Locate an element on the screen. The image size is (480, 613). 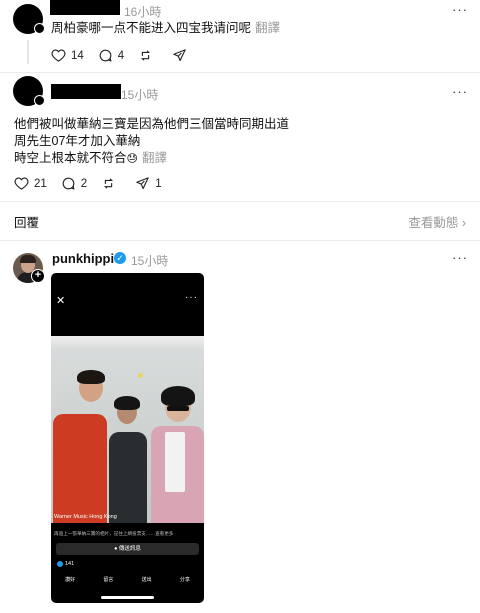
fb-action: 送出 is located at coordinates (146, 580).